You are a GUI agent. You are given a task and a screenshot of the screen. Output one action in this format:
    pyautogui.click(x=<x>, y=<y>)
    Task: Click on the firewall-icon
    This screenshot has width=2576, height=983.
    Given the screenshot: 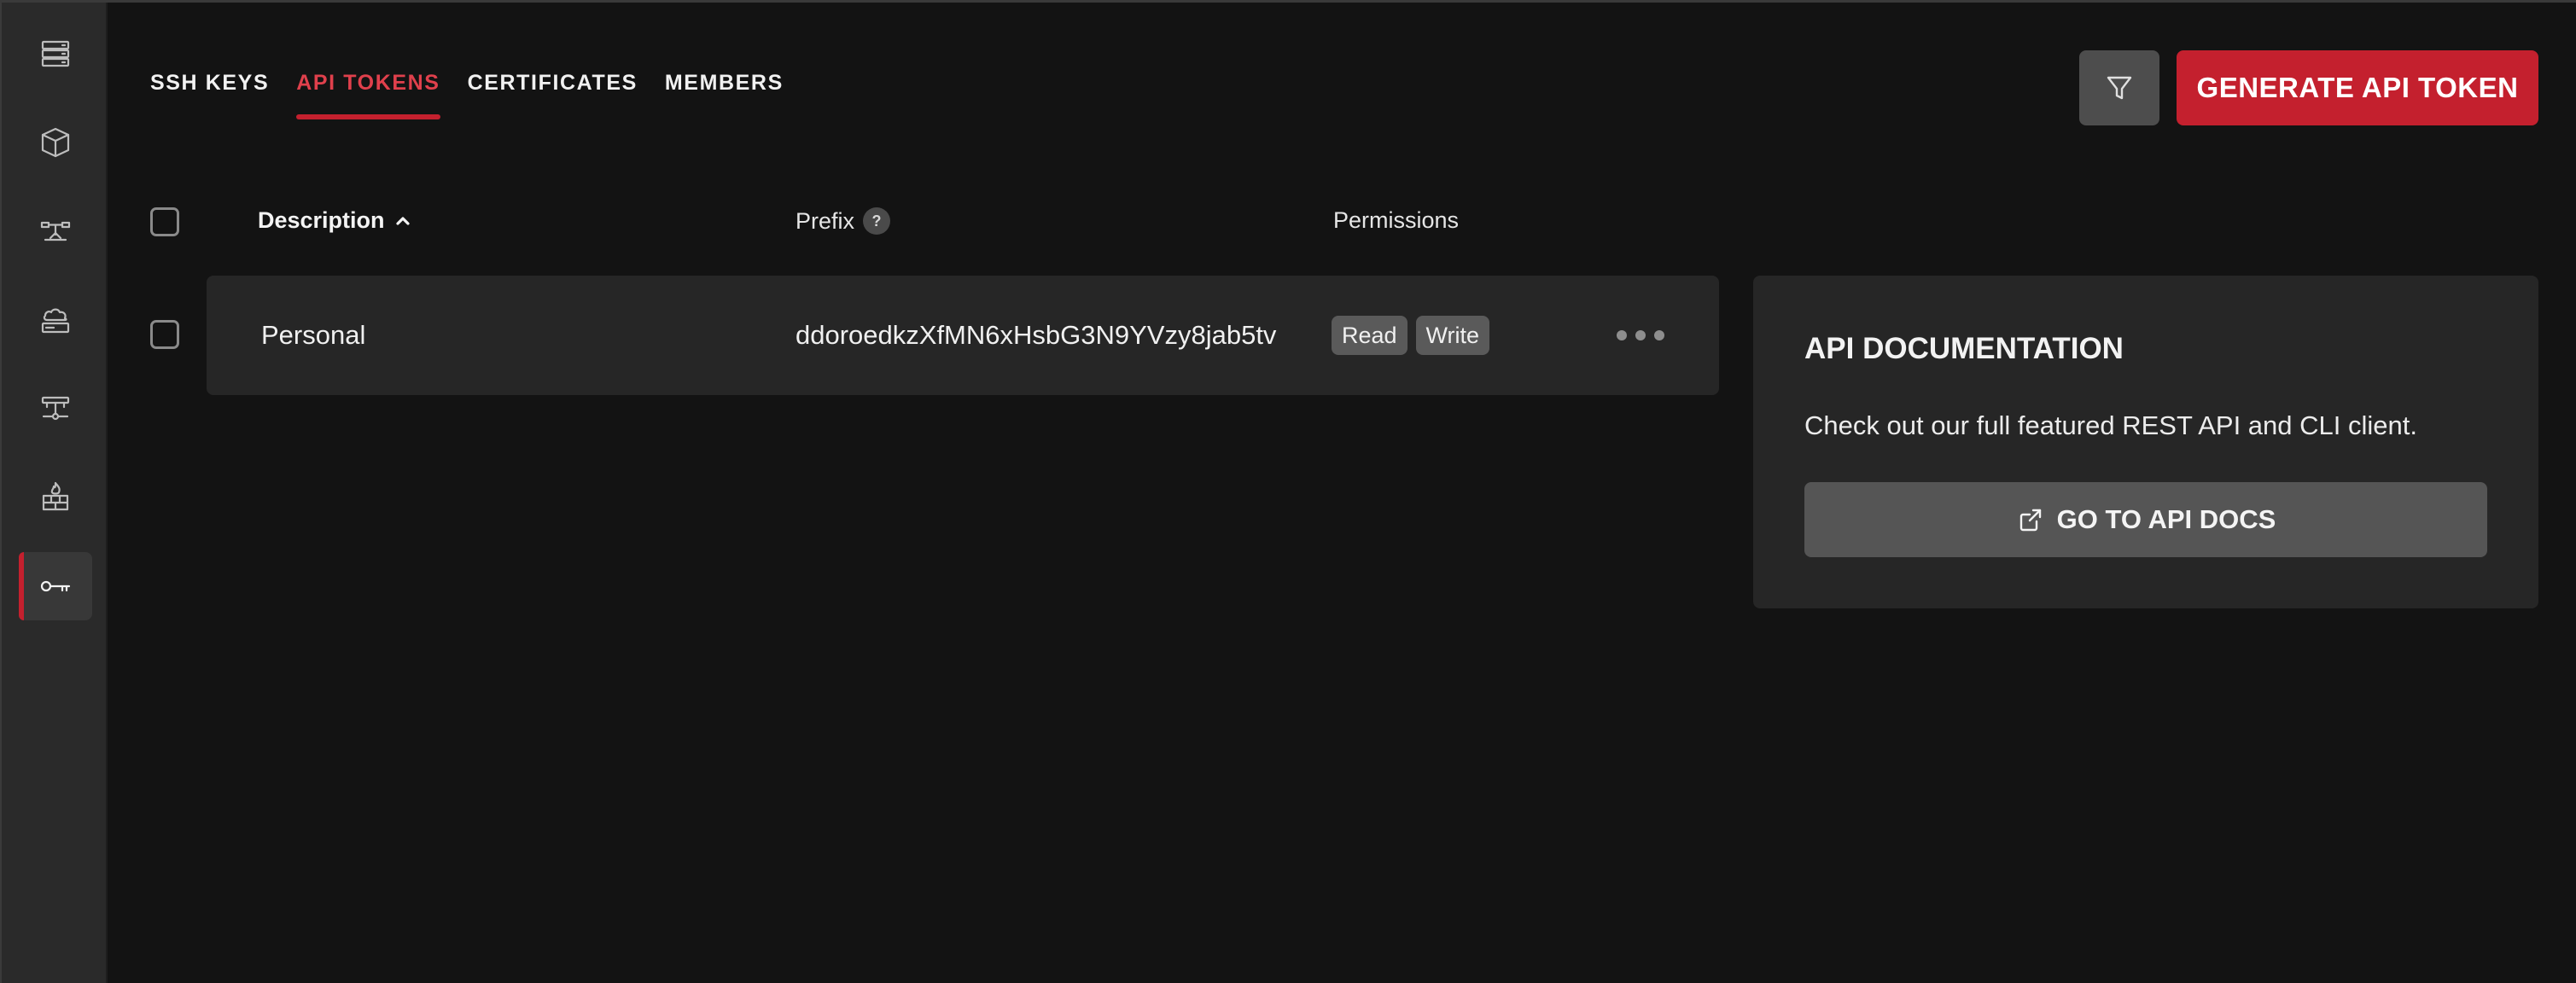 What is the action you would take?
    pyautogui.click(x=55, y=496)
    